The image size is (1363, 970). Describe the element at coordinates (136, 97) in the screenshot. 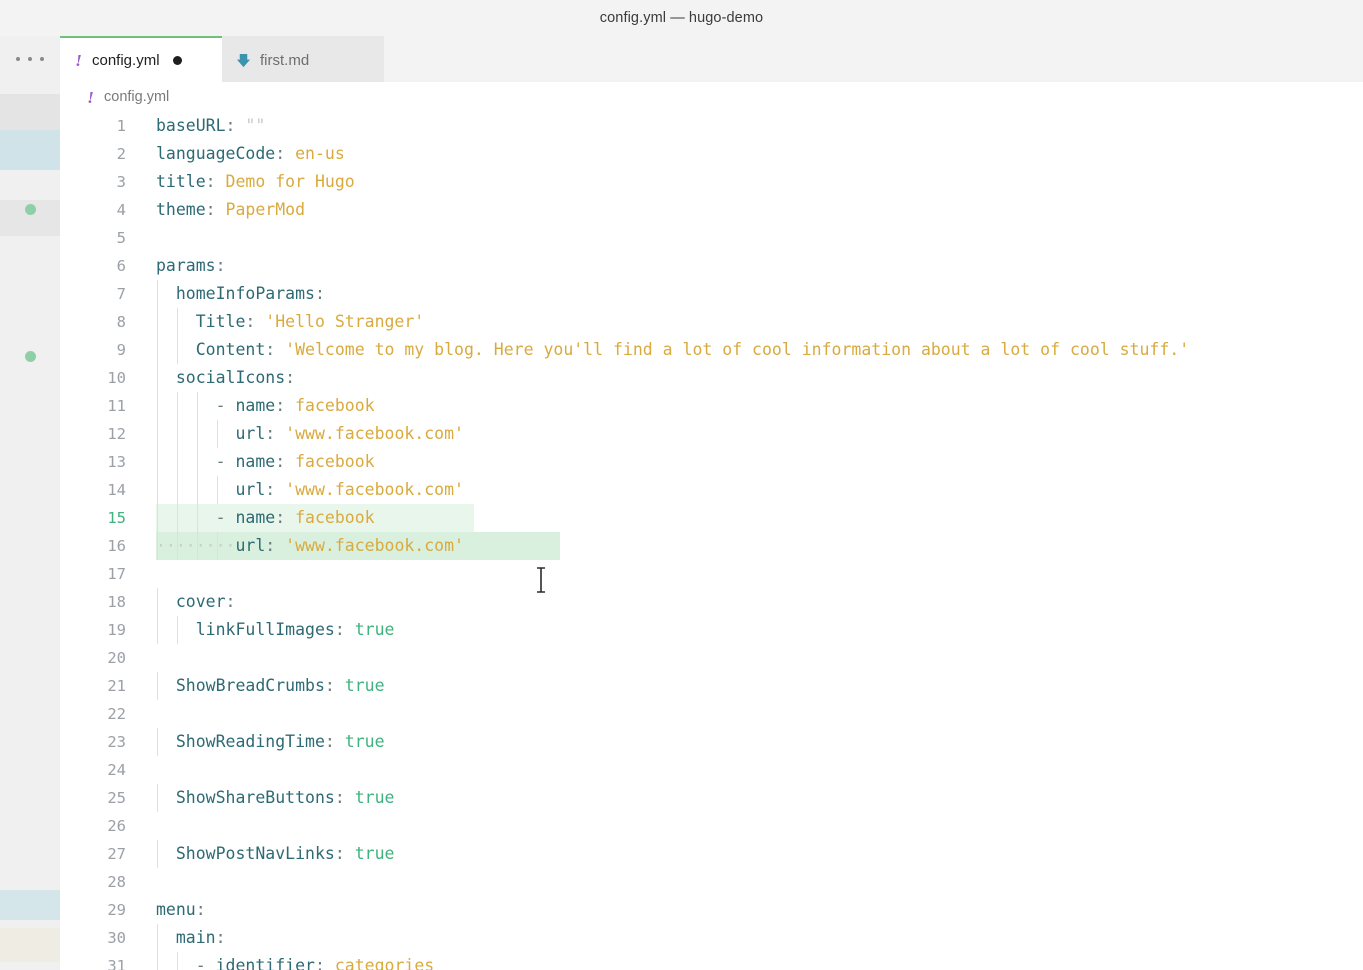

I see `breadcrumb-item-file: config.yml` at that location.